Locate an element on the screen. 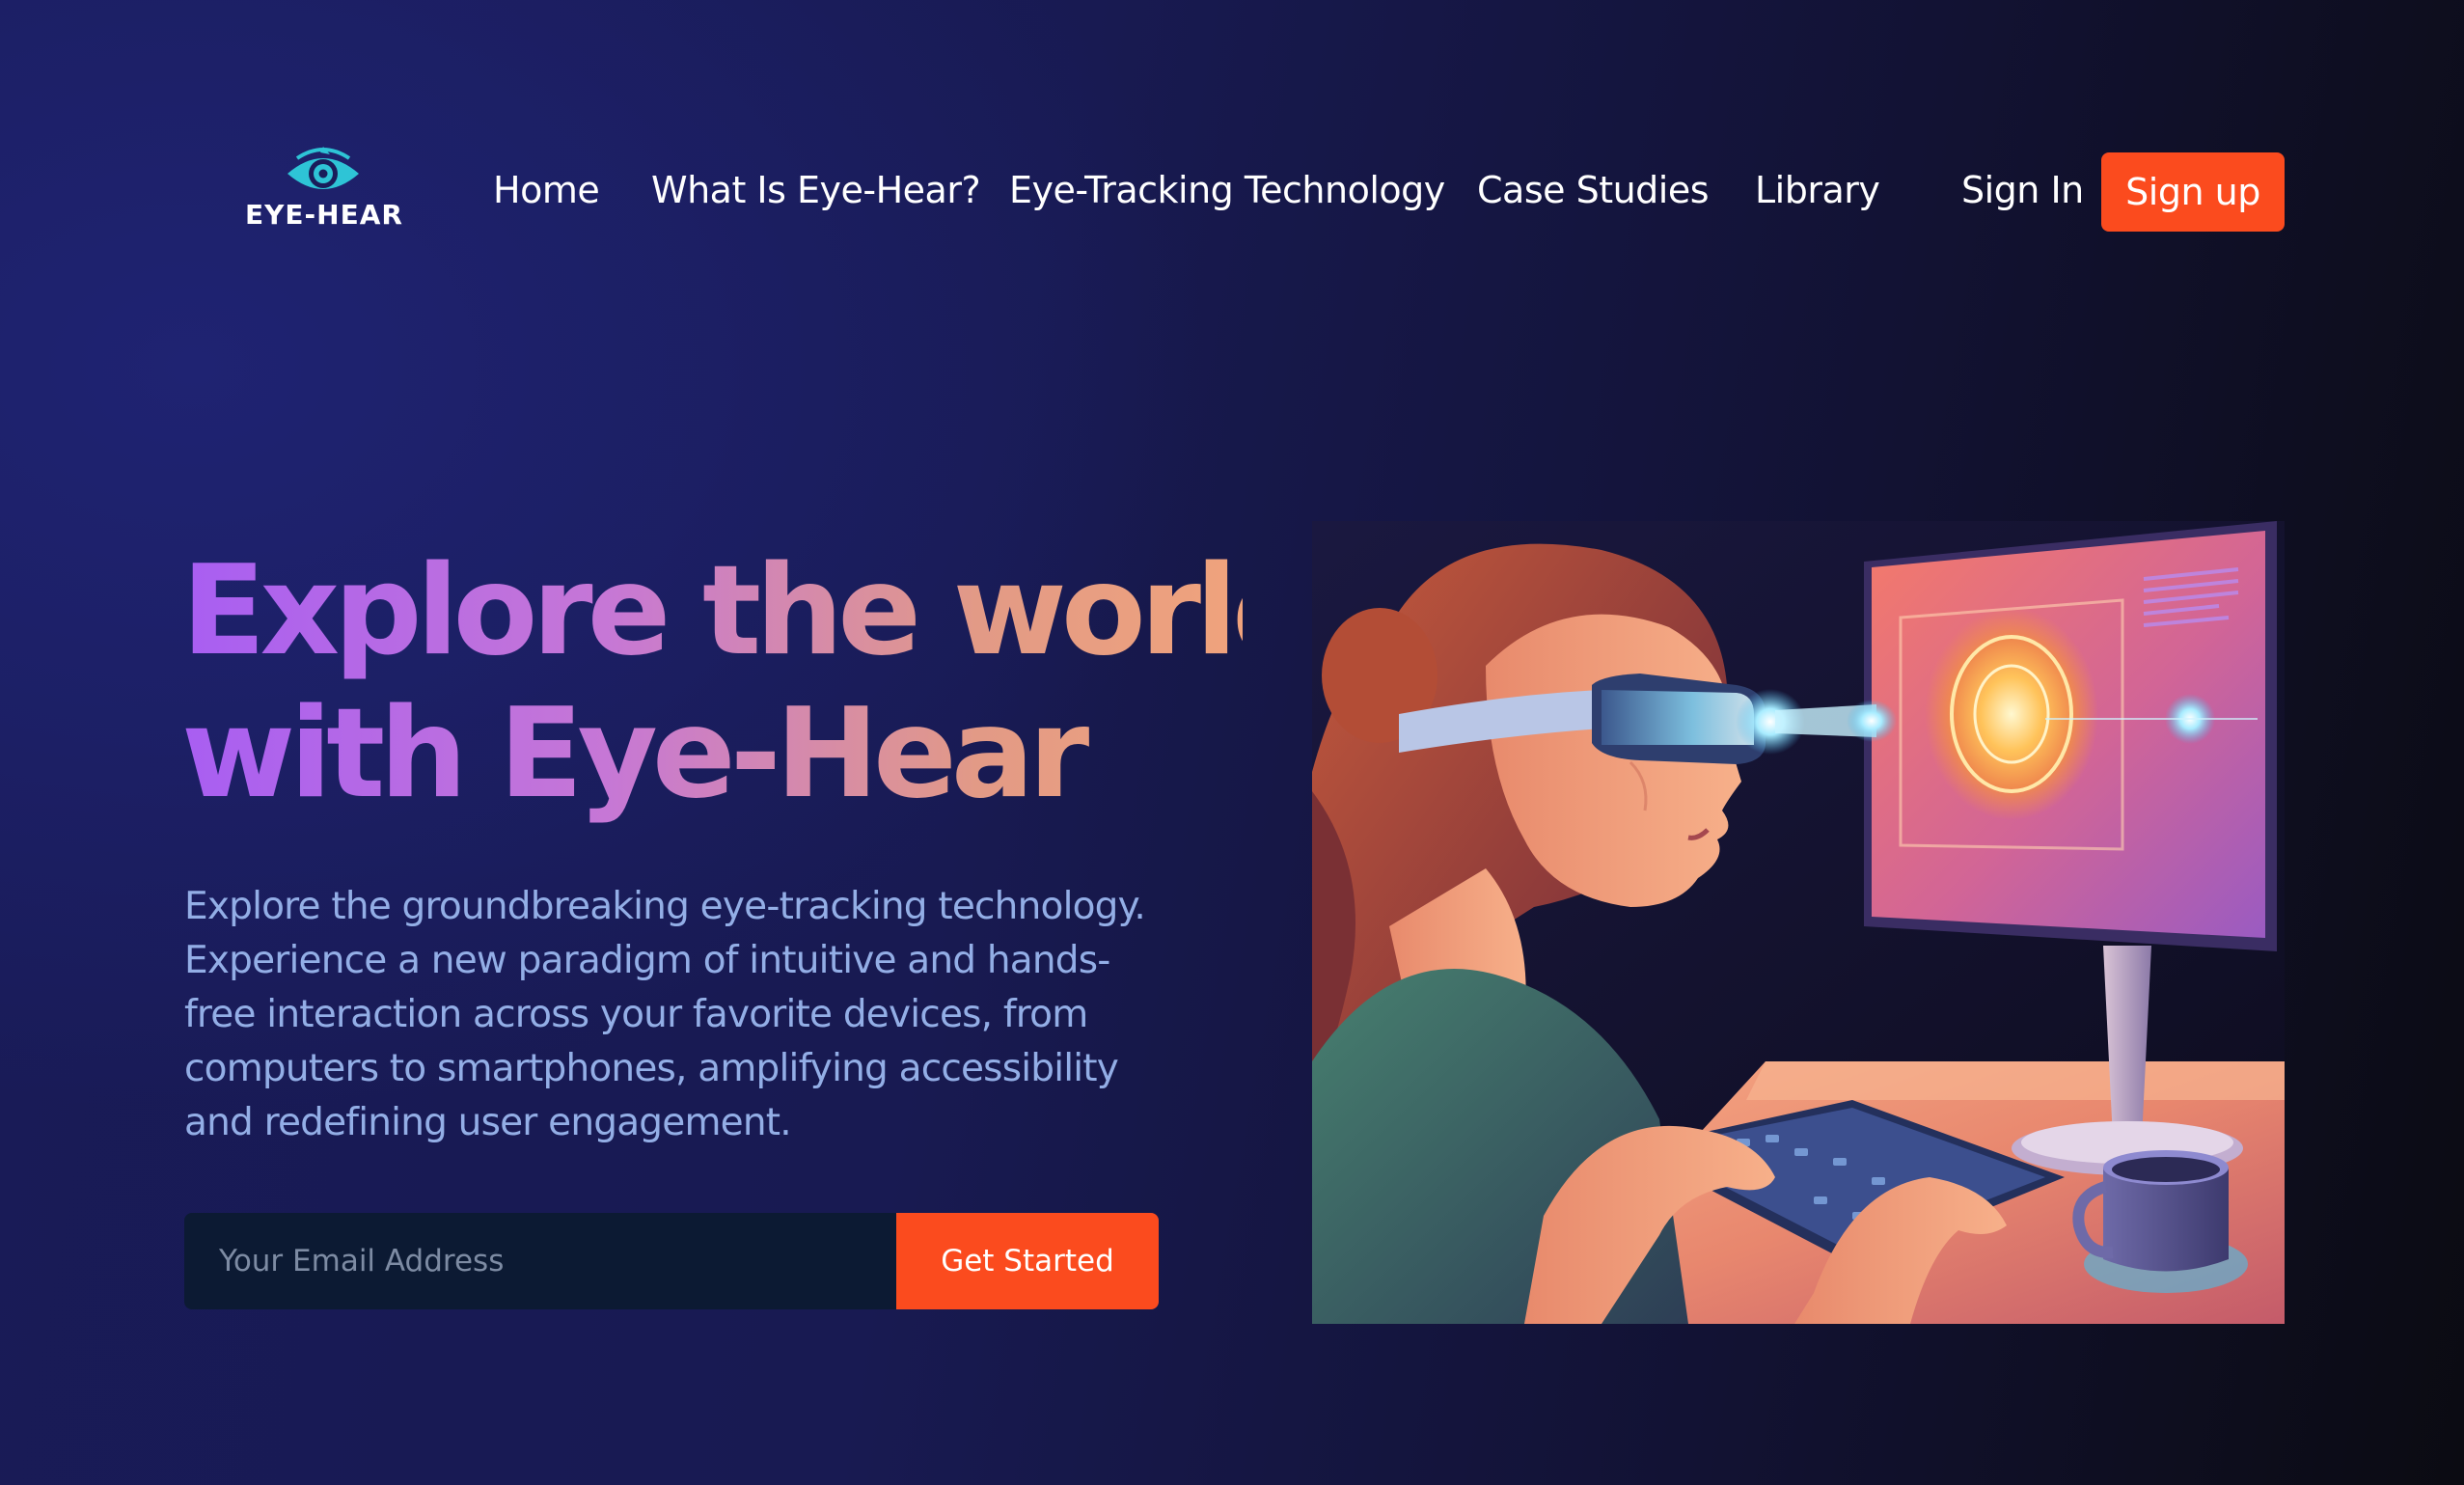 This screenshot has height=1485, width=2464. get-started-button: Get Started is located at coordinates (1027, 1261).